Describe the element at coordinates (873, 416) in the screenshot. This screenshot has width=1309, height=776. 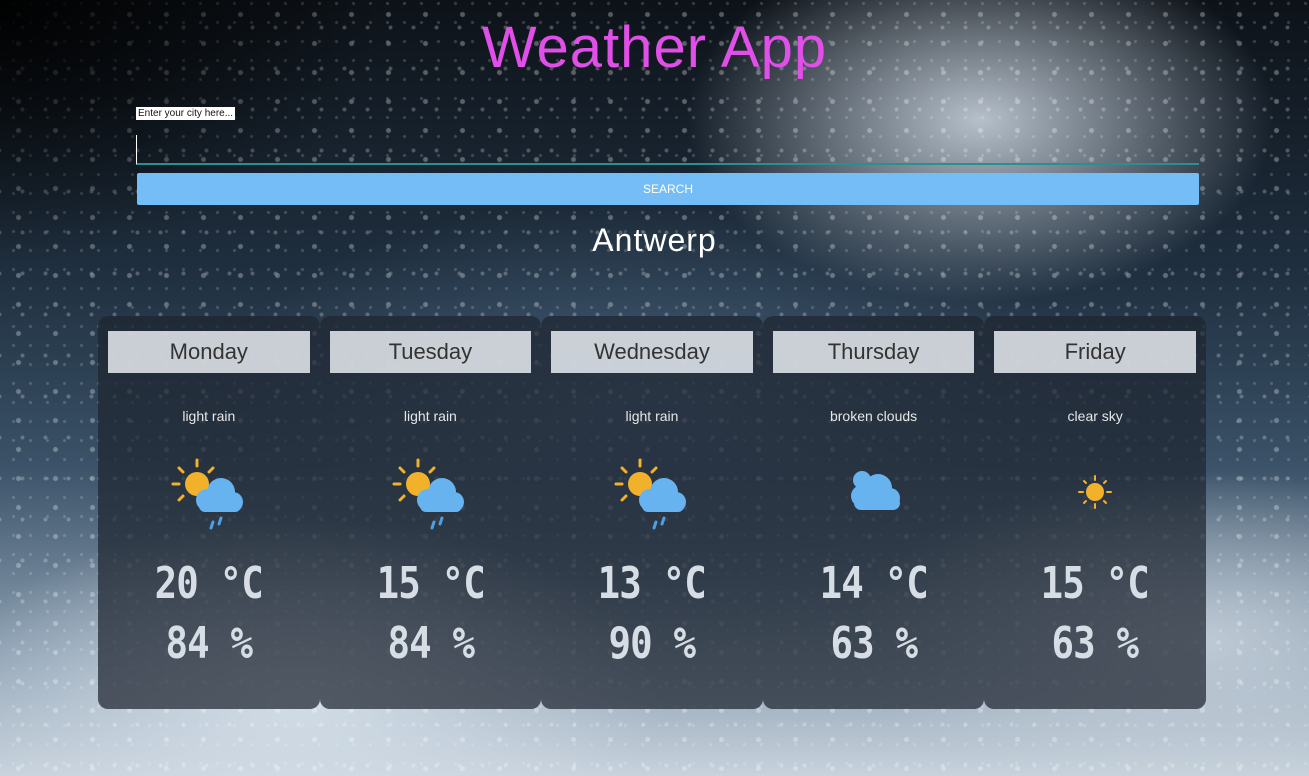
I see `weather-description: broken clouds` at that location.